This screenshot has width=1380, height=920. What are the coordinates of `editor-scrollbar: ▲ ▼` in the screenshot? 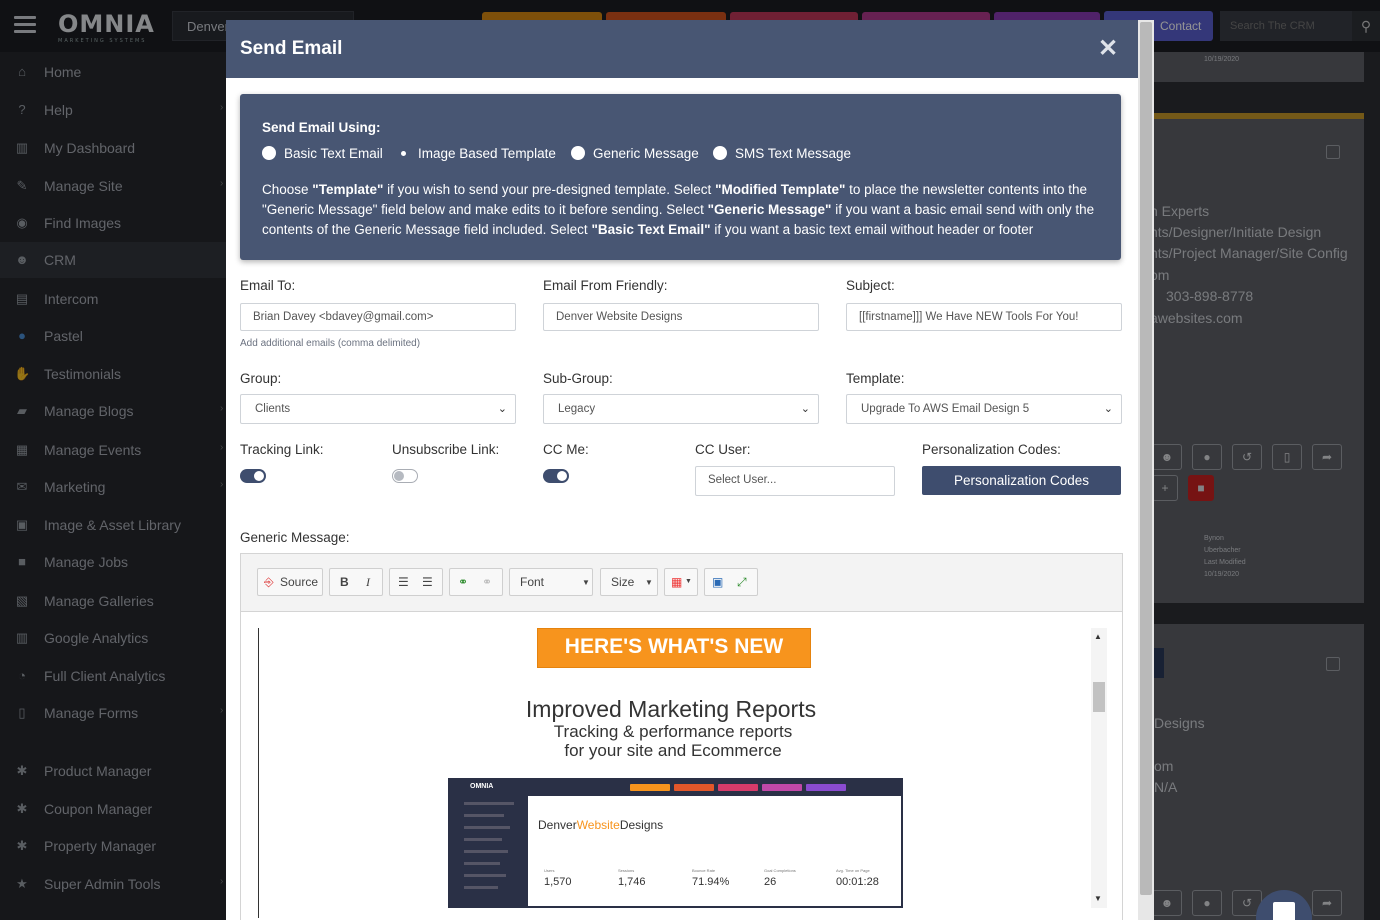 It's located at (1099, 768).